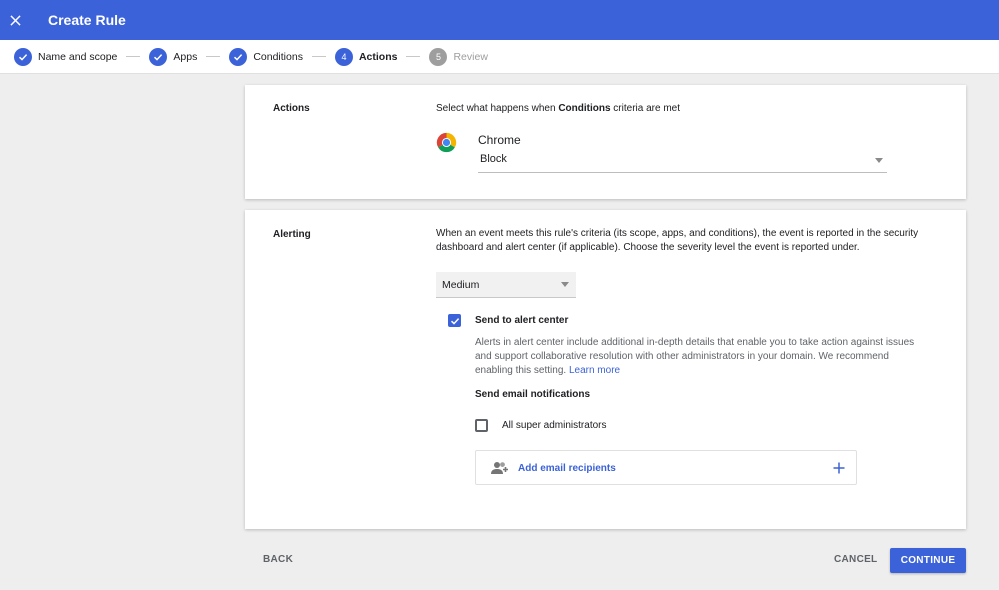  I want to click on page-title: Create Rule, so click(87, 20).